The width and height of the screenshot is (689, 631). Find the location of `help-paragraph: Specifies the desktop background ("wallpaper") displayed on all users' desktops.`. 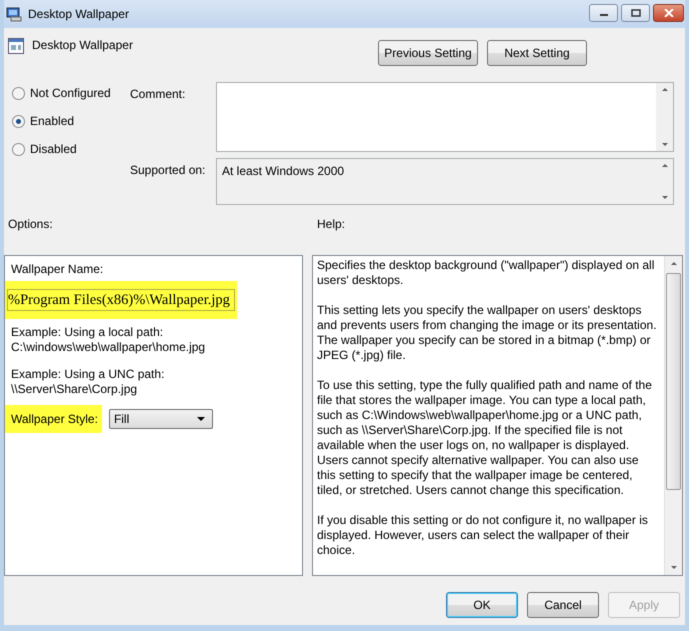

help-paragraph: Specifies the desktop background ("wallpaper") displayed on all users' desktops. is located at coordinates (486, 273).